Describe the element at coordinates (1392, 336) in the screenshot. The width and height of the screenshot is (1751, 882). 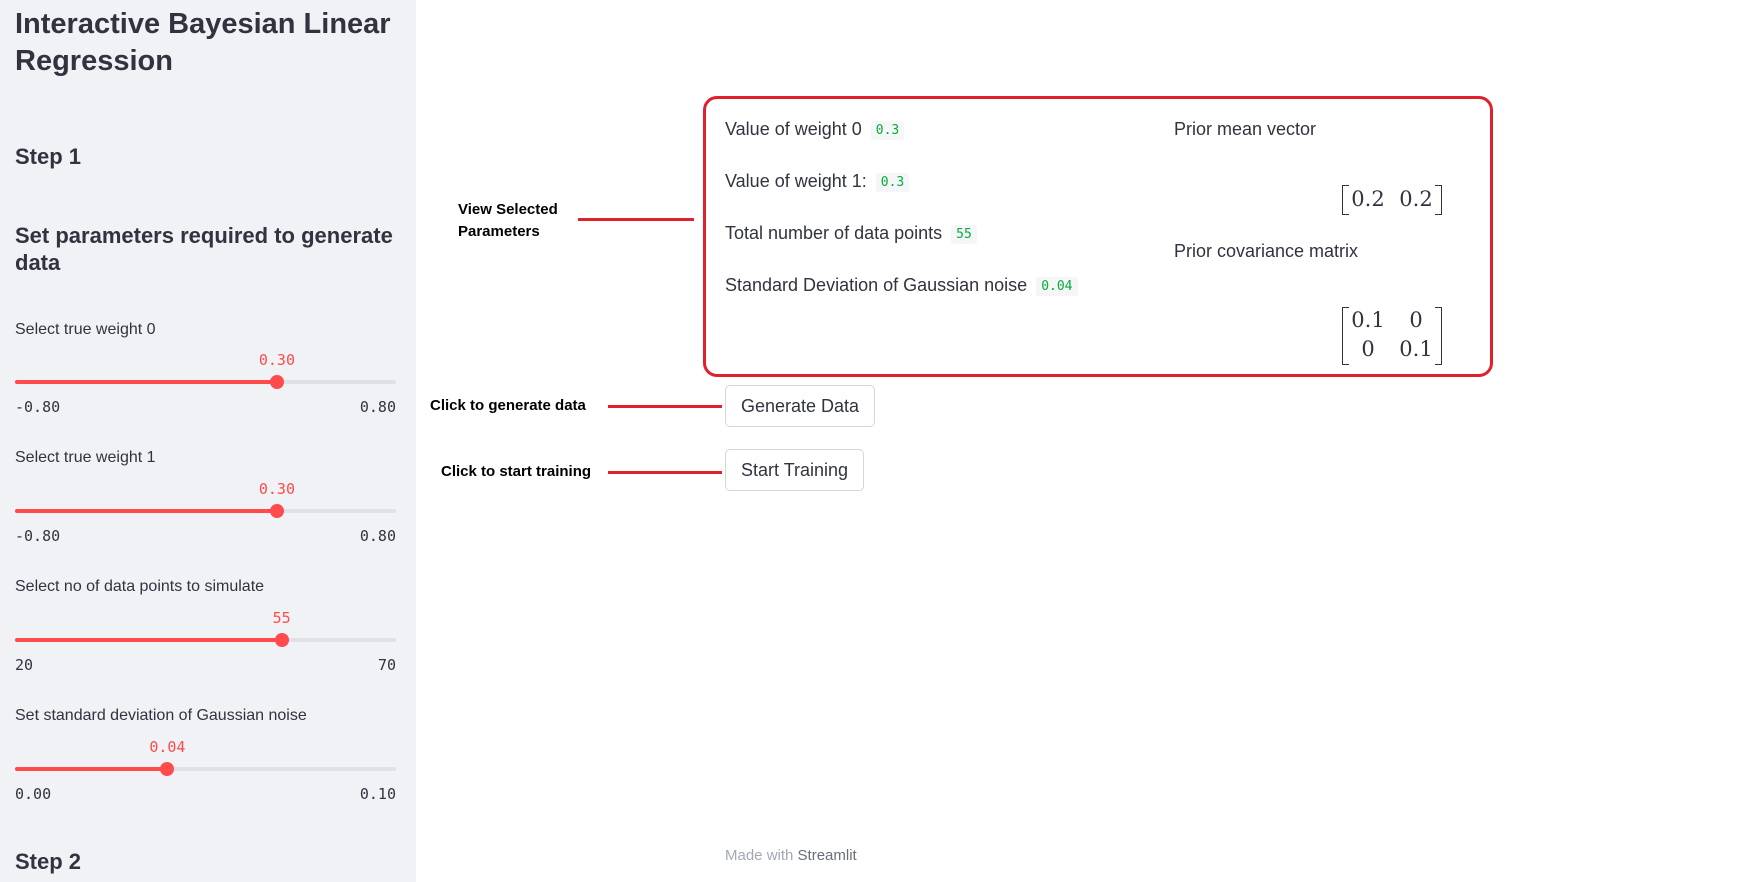
I see `prior-cov-matrix: 0.1 0 0 0.1` at that location.